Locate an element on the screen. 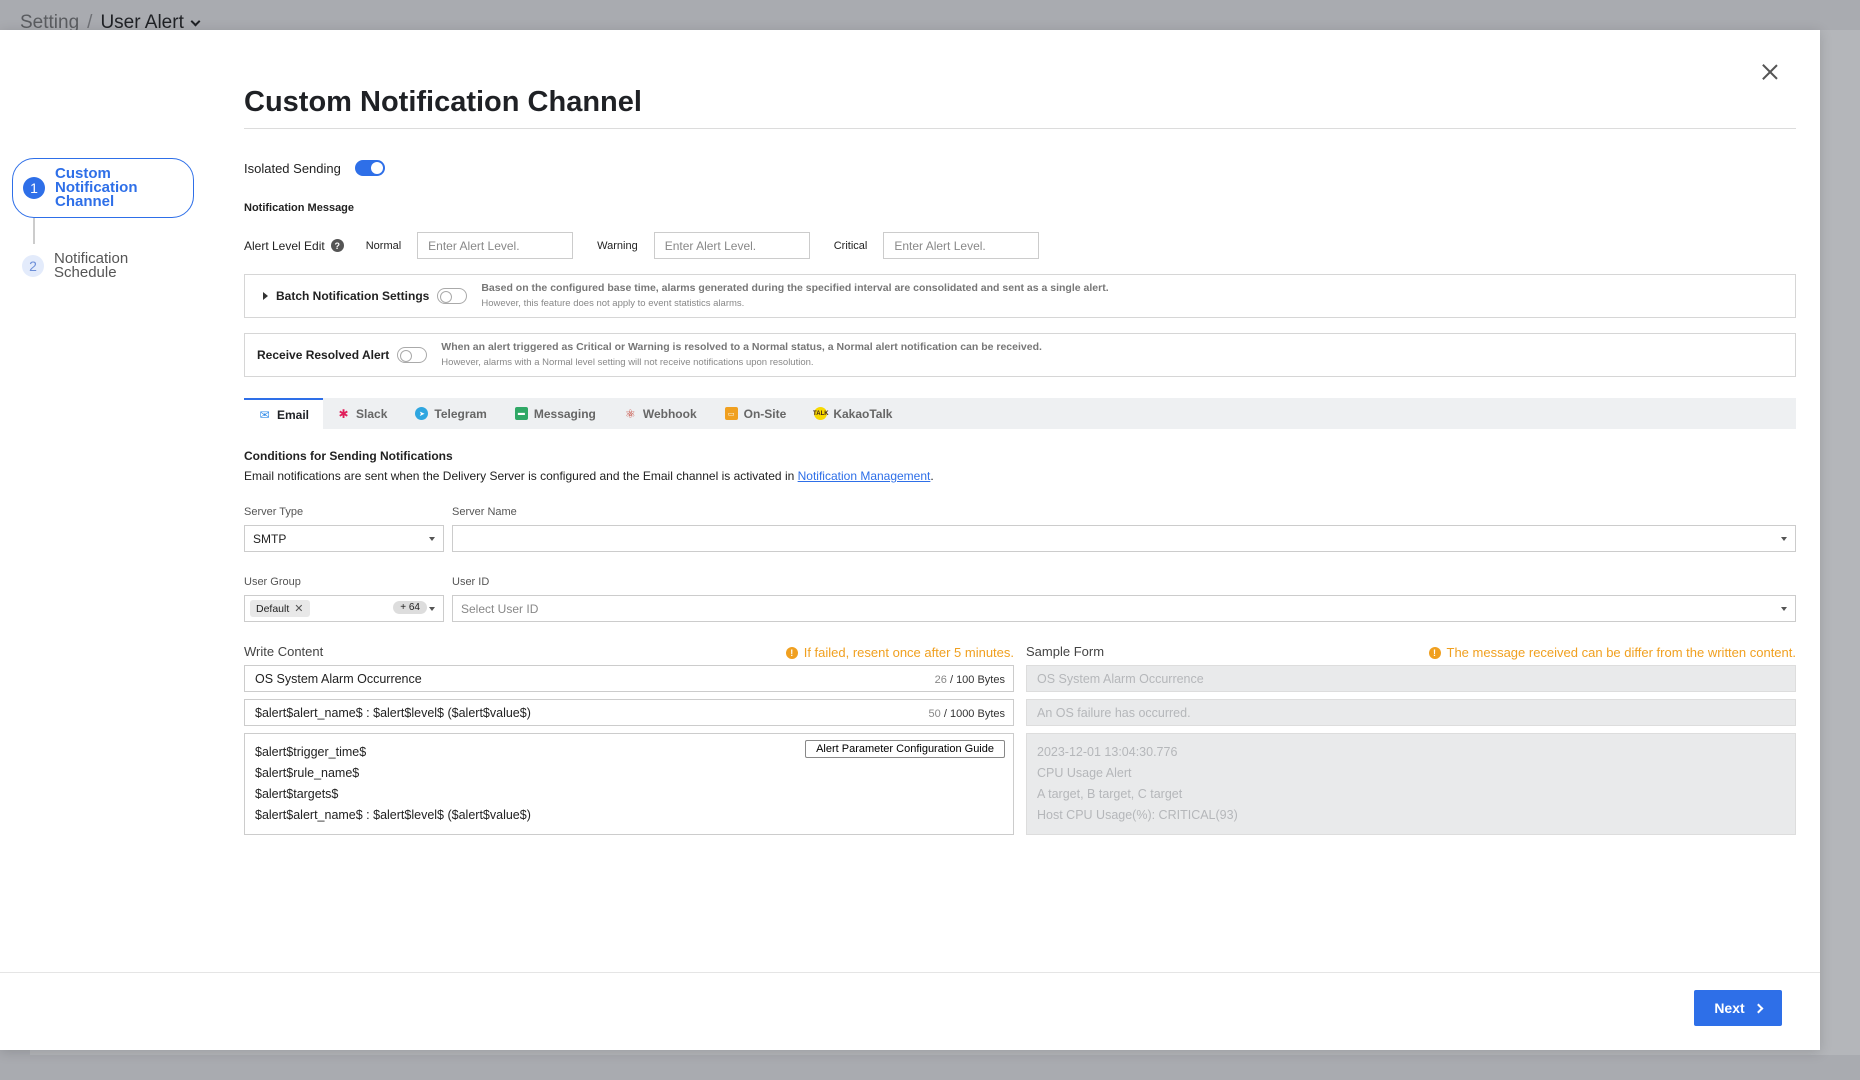  sample-line: 2023-12-01 13:04:30.776 is located at coordinates (1107, 752).